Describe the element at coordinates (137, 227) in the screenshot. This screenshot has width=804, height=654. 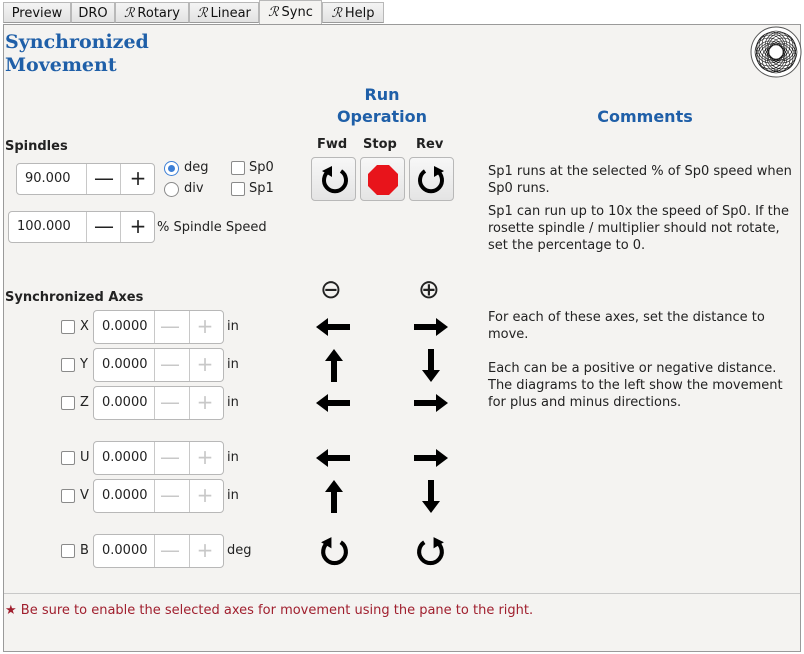
I see `spindle-percent-increment-button: +` at that location.